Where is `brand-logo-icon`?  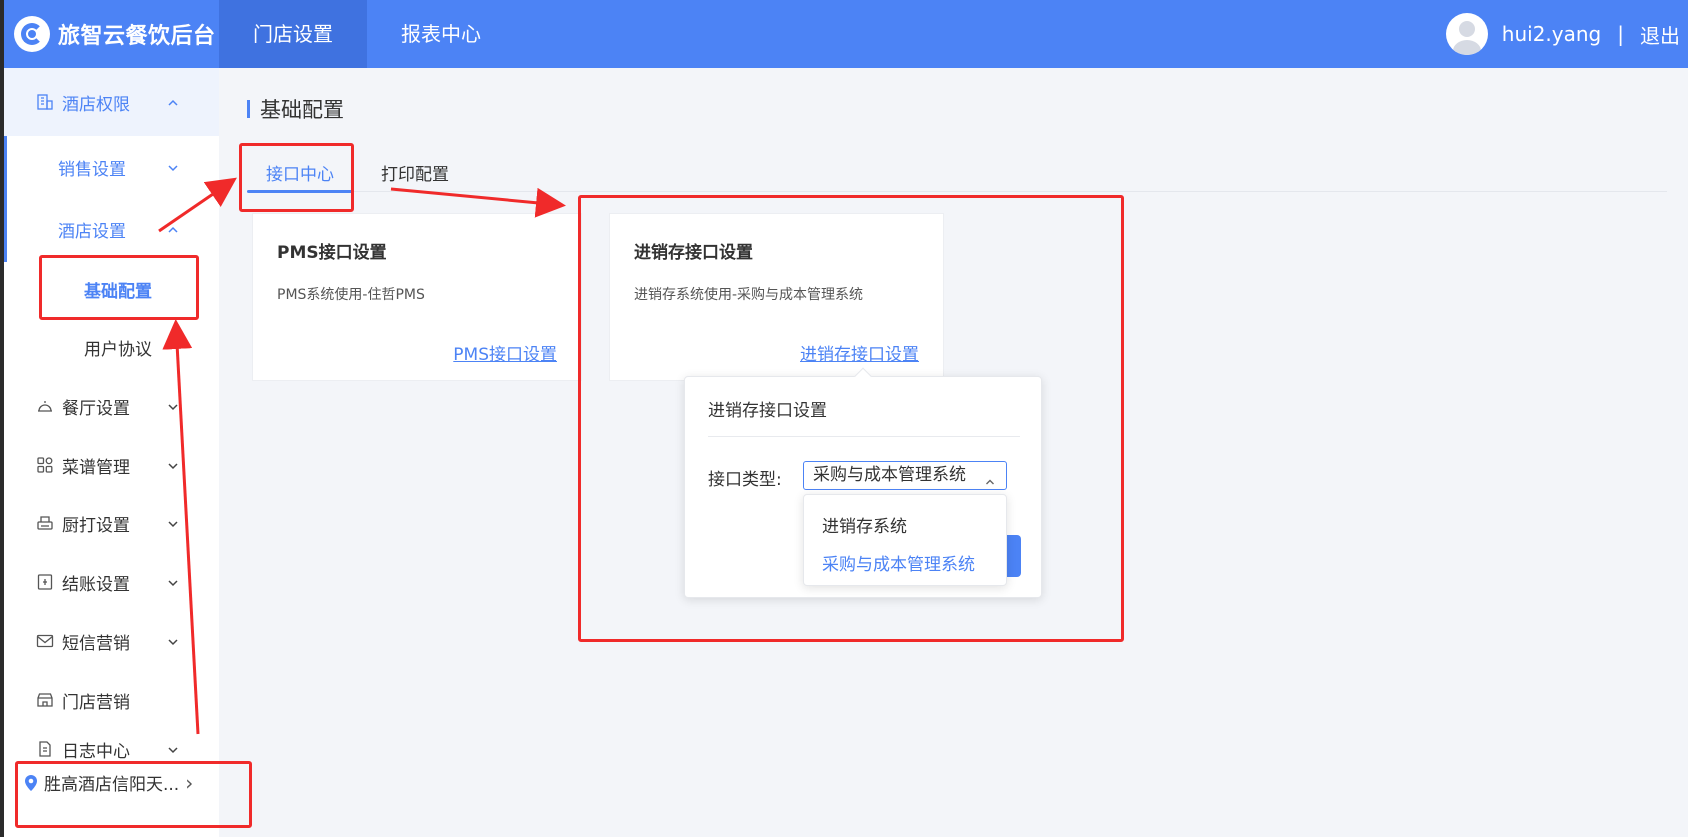 brand-logo-icon is located at coordinates (32, 34).